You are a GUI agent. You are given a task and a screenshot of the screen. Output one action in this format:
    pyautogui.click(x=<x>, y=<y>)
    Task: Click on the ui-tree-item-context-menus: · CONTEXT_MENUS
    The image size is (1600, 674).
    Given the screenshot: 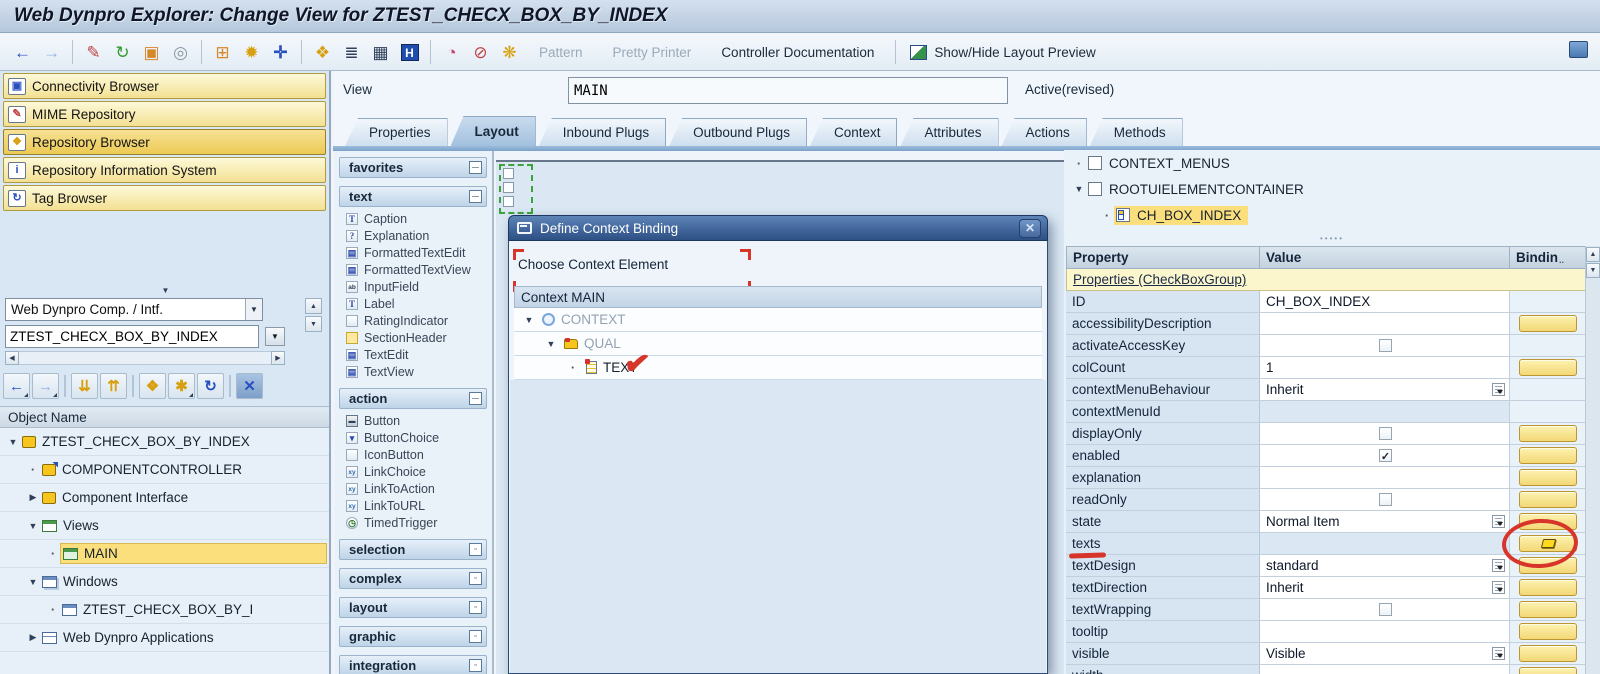 What is the action you would take?
    pyautogui.click(x=1332, y=163)
    